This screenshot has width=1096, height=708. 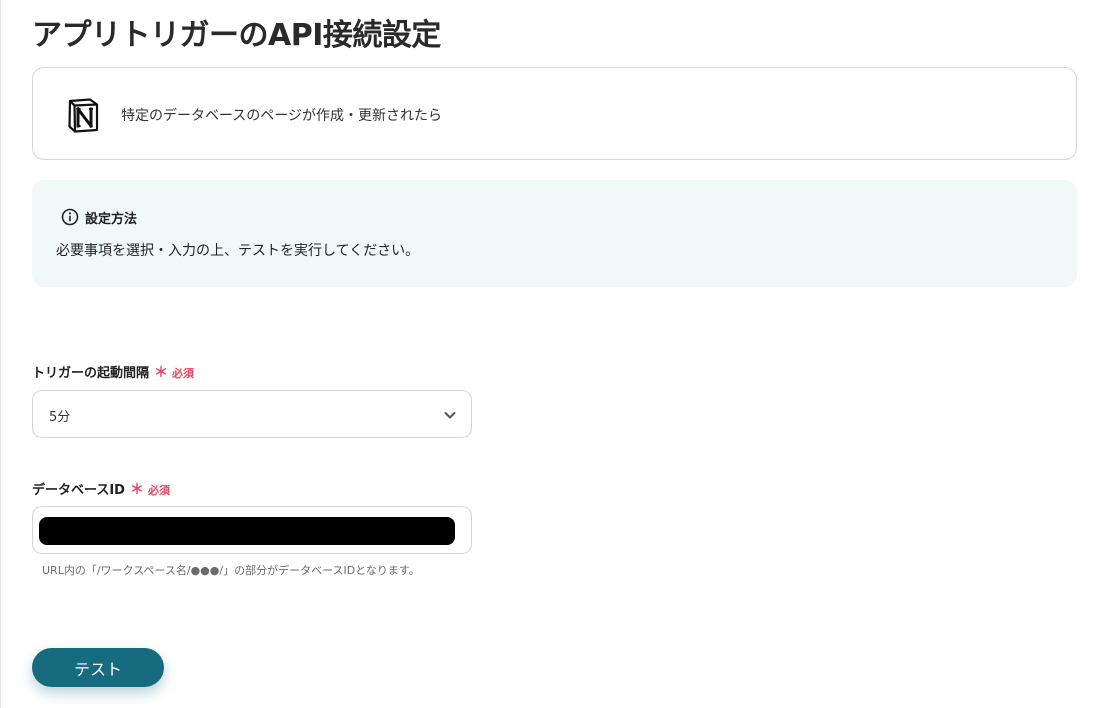 What do you see at coordinates (282, 116) in the screenshot?
I see `trigger-description: 特定のデータベースのページが作成・更新されたら` at bounding box center [282, 116].